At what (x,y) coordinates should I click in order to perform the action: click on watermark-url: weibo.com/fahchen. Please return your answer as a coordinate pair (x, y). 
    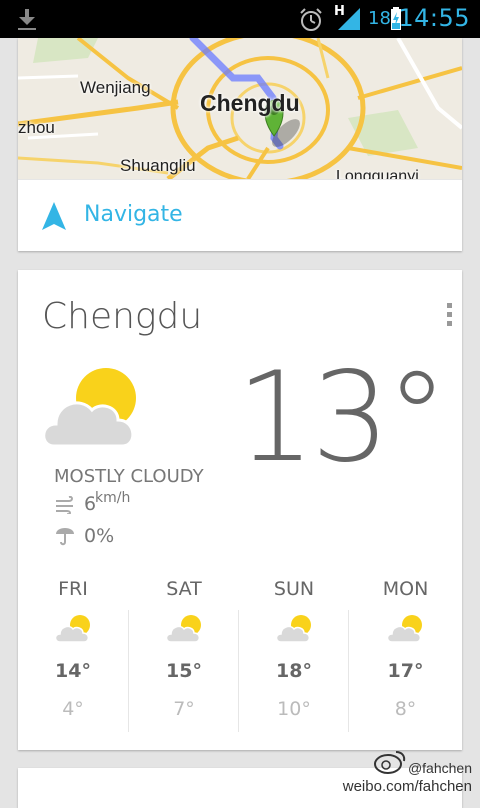
    Looking at the image, I should click on (407, 786).